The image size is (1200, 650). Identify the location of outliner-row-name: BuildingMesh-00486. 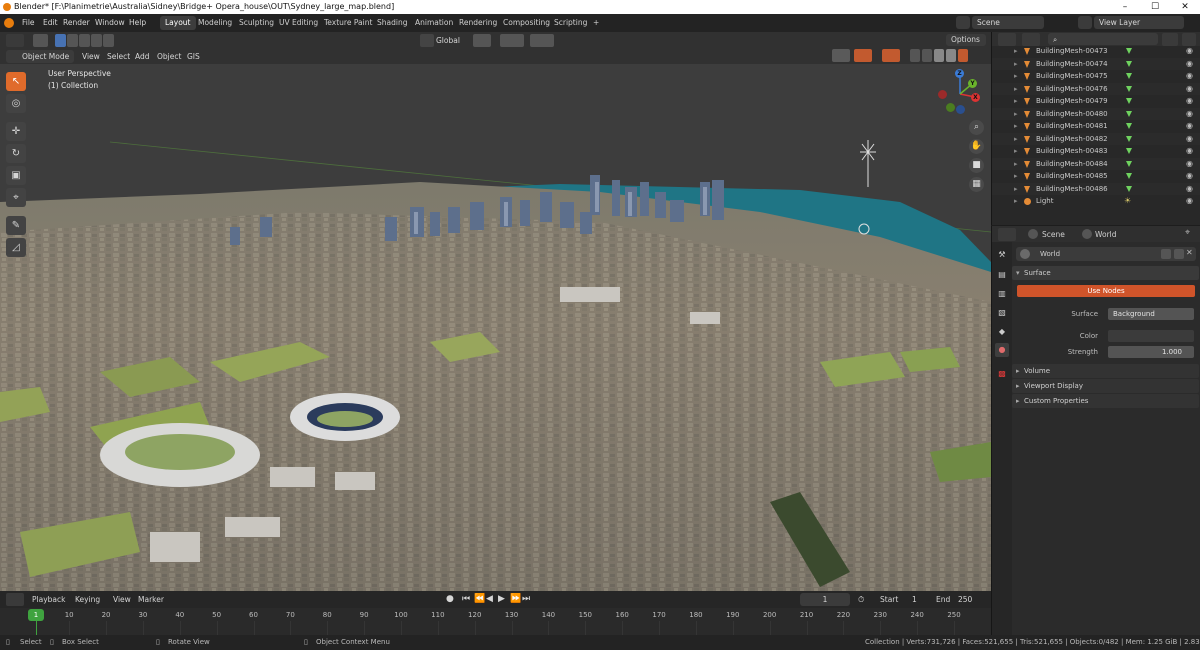
(1072, 189).